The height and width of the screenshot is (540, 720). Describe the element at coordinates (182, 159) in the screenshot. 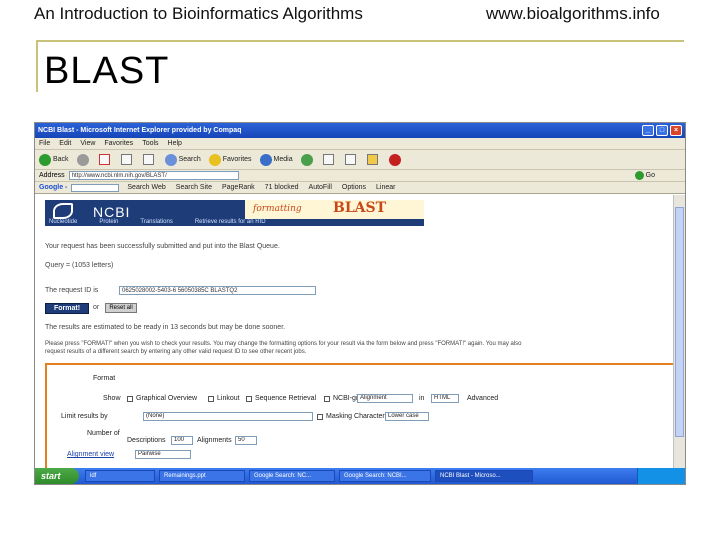

I see `search-button: Search` at that location.